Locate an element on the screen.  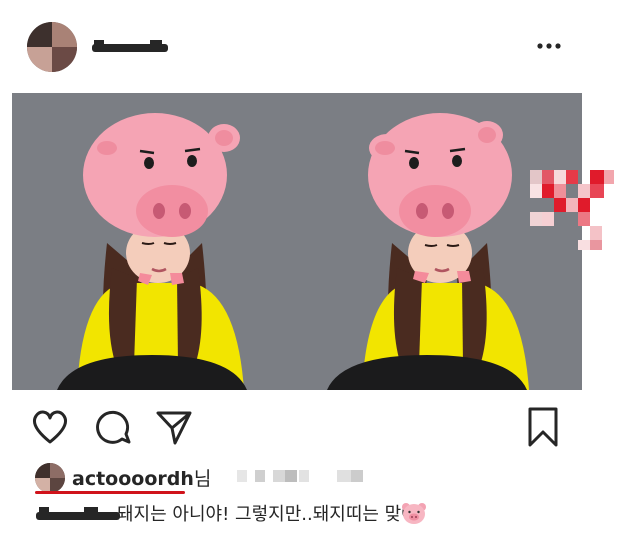
reply-comment-text: 돼지는 아니야! 그렇지만..돼지띠는 맞아 is located at coordinates (267, 514).